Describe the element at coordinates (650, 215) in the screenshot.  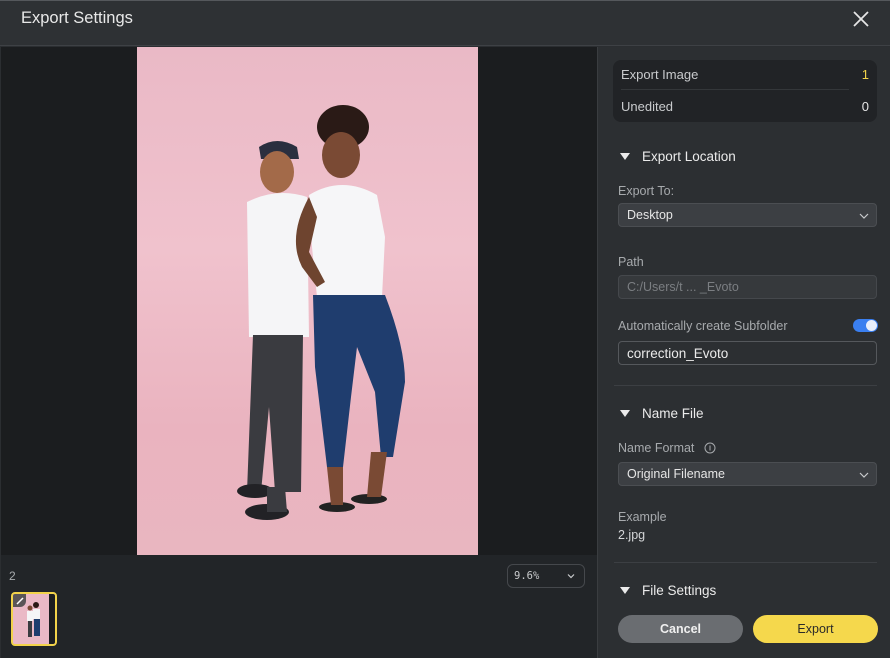
I see `export-to-value: Desktop` at that location.